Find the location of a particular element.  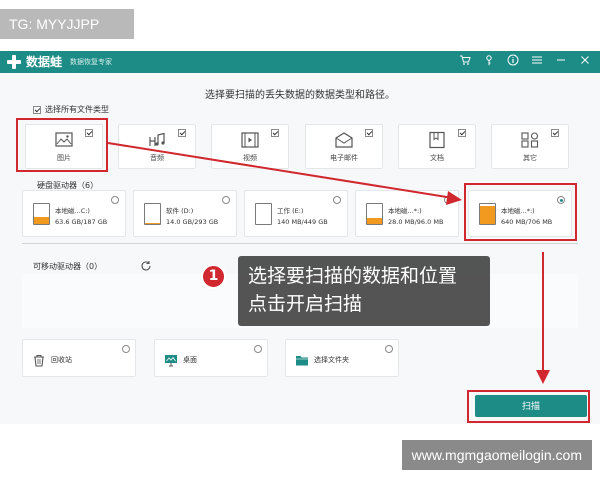

step-badge: 1 is located at coordinates (213, 276).